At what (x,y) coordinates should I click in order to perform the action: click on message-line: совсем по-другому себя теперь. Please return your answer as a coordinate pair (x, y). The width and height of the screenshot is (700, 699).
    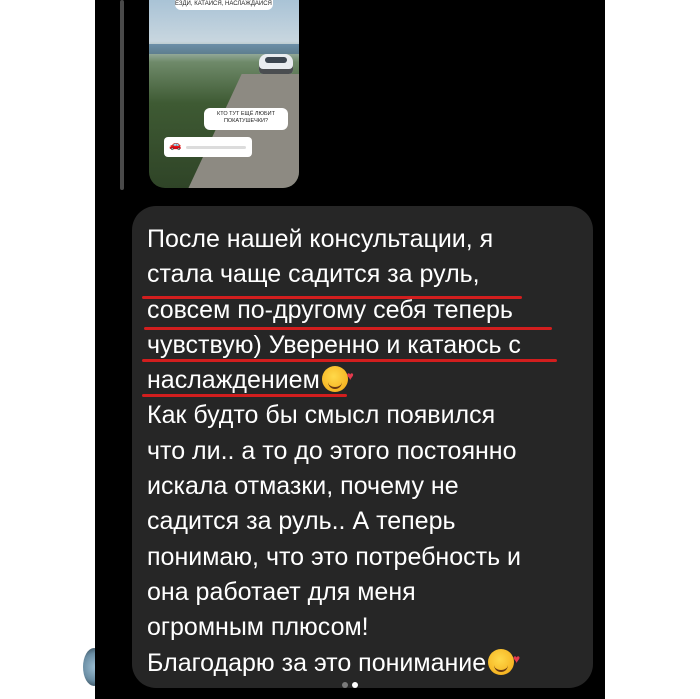
    Looking at the image, I should click on (330, 309).